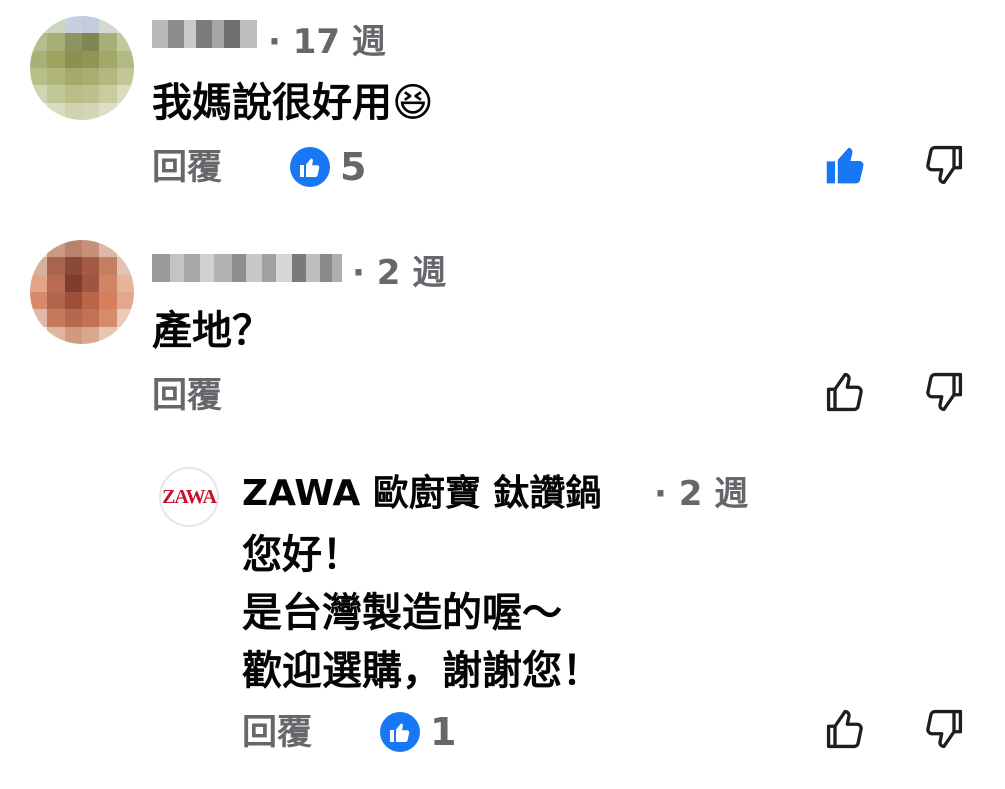 The image size is (1005, 789). Describe the element at coordinates (399, 273) in the screenshot. I see `comment-timestamp: · 2 週` at that location.